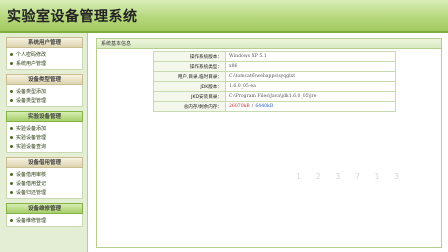 The width and height of the screenshot is (448, 252). I want to click on menu-group-header: 设备维修管理, so click(44, 208).